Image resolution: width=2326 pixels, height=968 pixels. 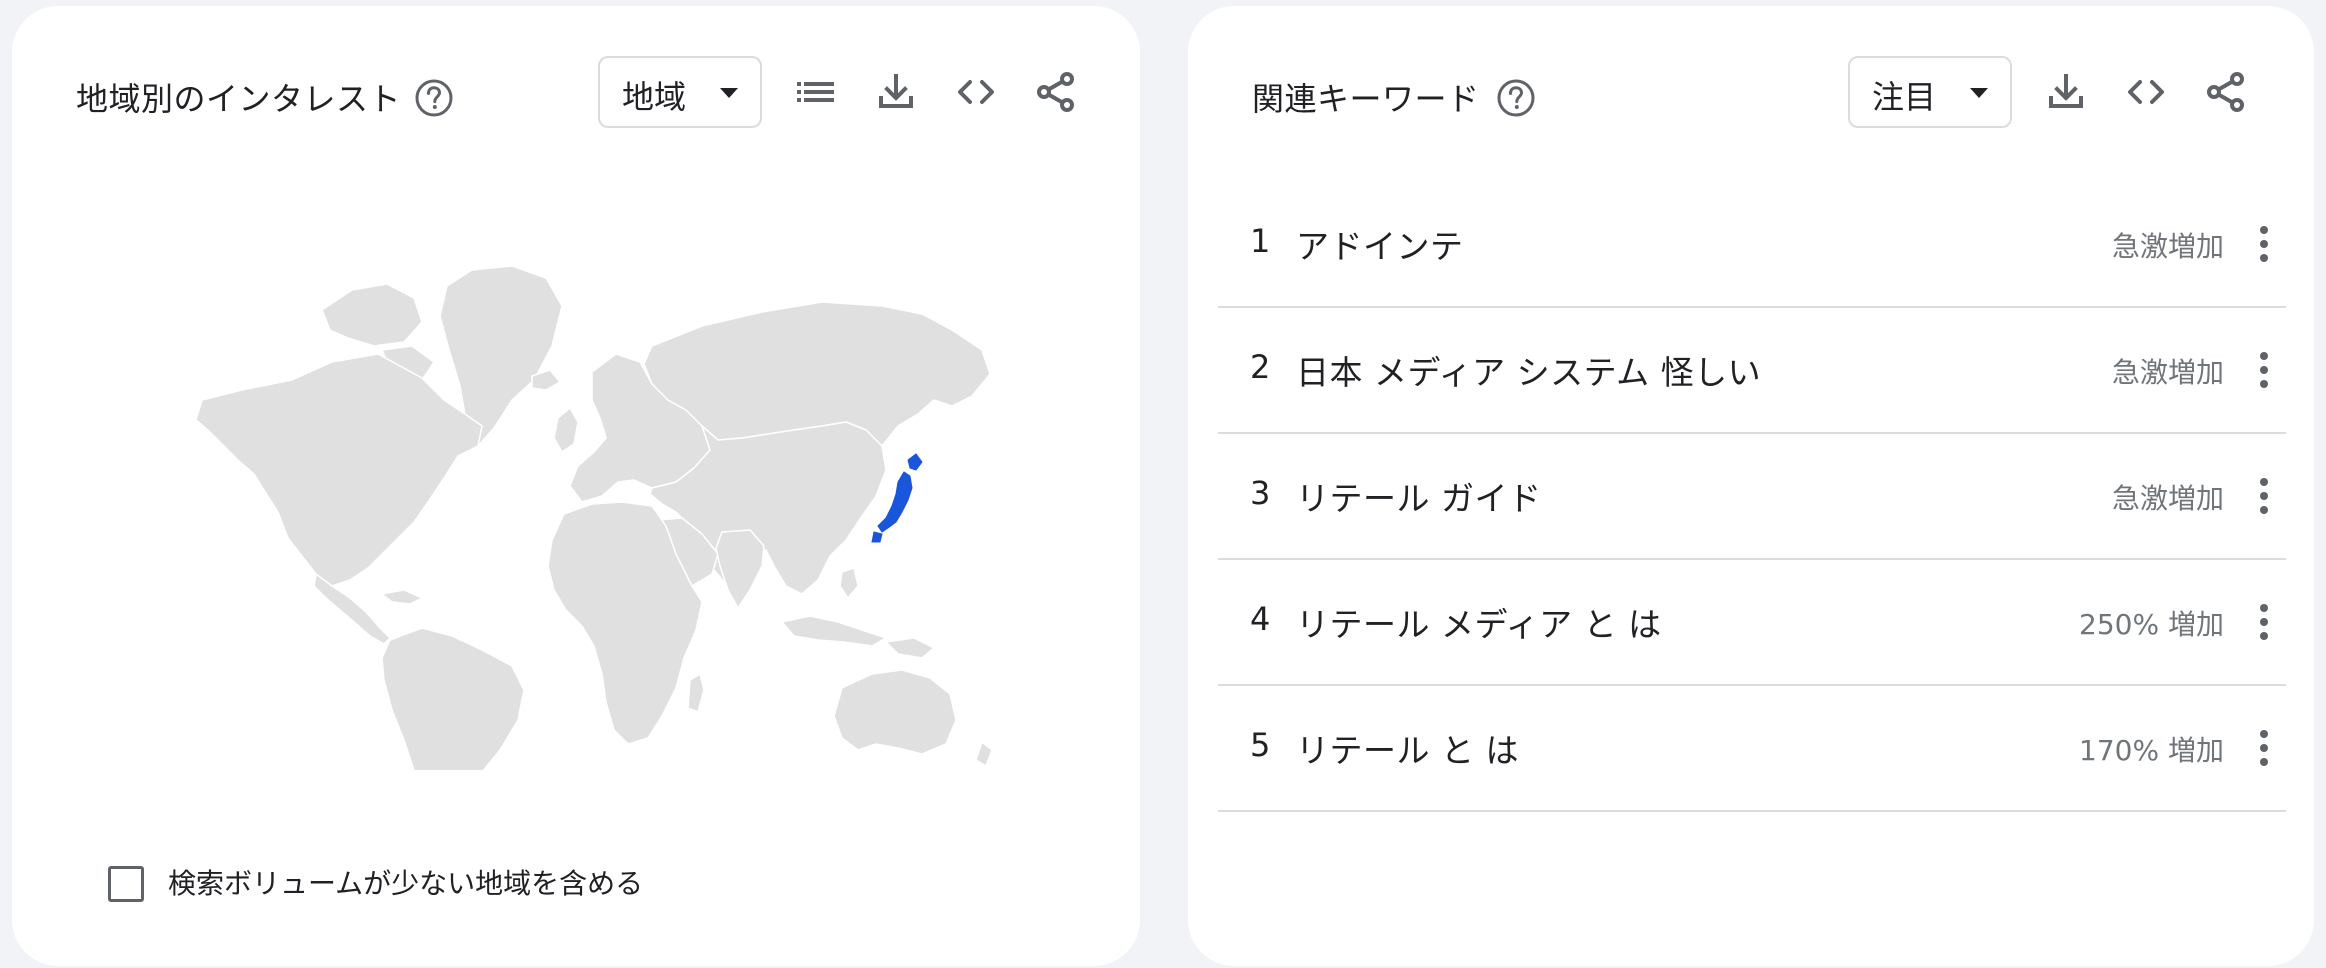 I want to click on resolution-dropdown: 地域, so click(x=680, y=92).